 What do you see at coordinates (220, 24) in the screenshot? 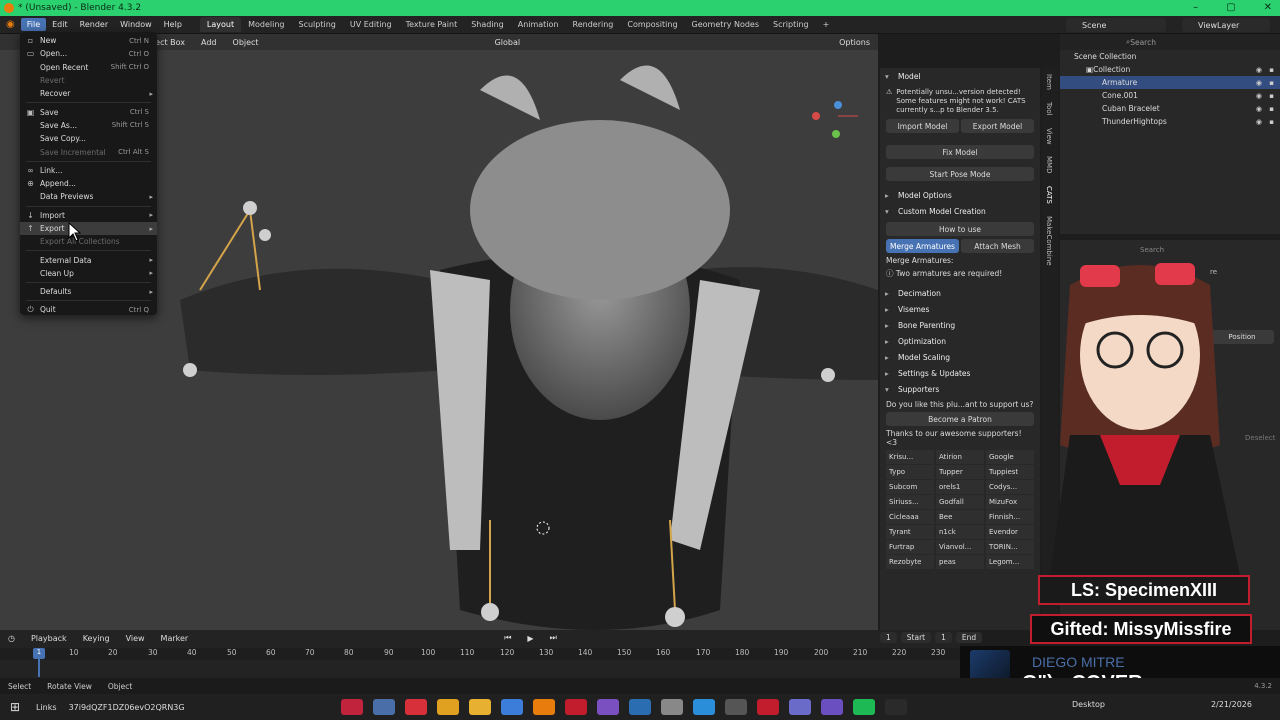
I see `tab-layout: Layout` at bounding box center [220, 24].